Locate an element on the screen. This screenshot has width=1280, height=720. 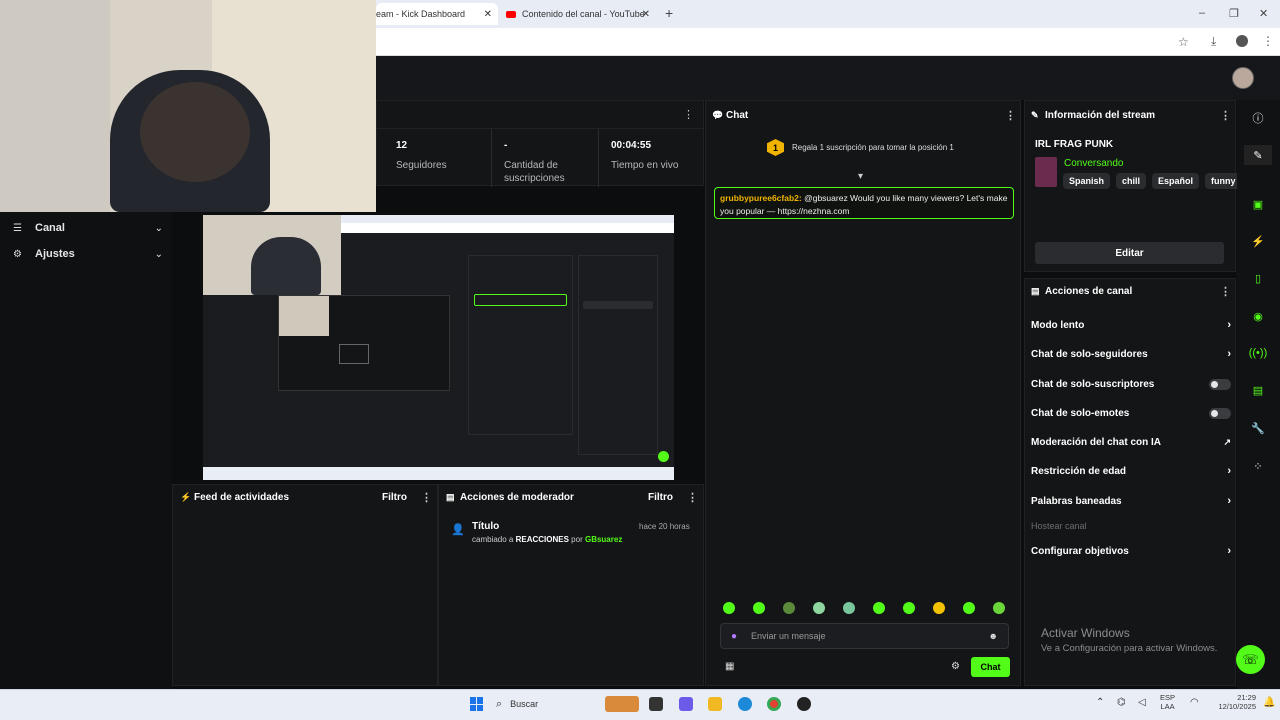
nav-item-canal: ☰ Canal ⌄ is located at coordinates (88, 228).